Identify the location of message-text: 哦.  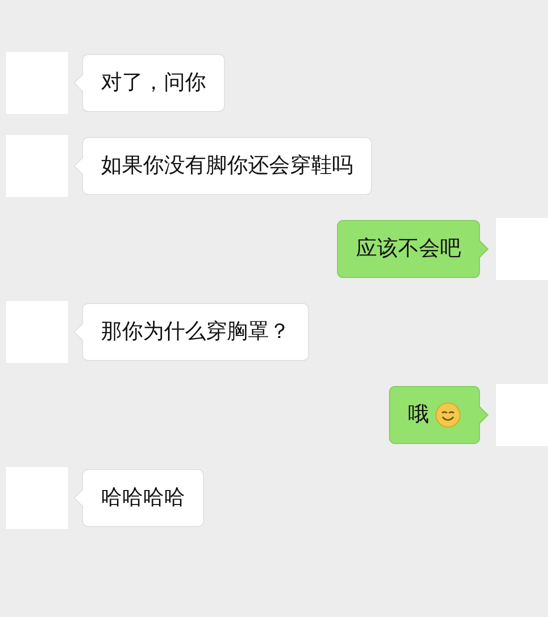
(418, 414).